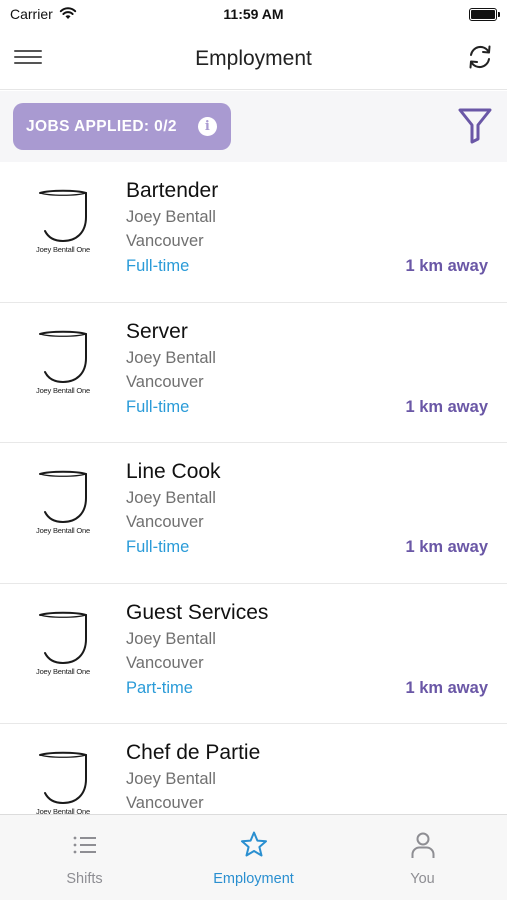 This screenshot has height=900, width=507. Describe the element at coordinates (253, 126) in the screenshot. I see `filter-bar: JOBS APPLIED: 0/2 i` at that location.